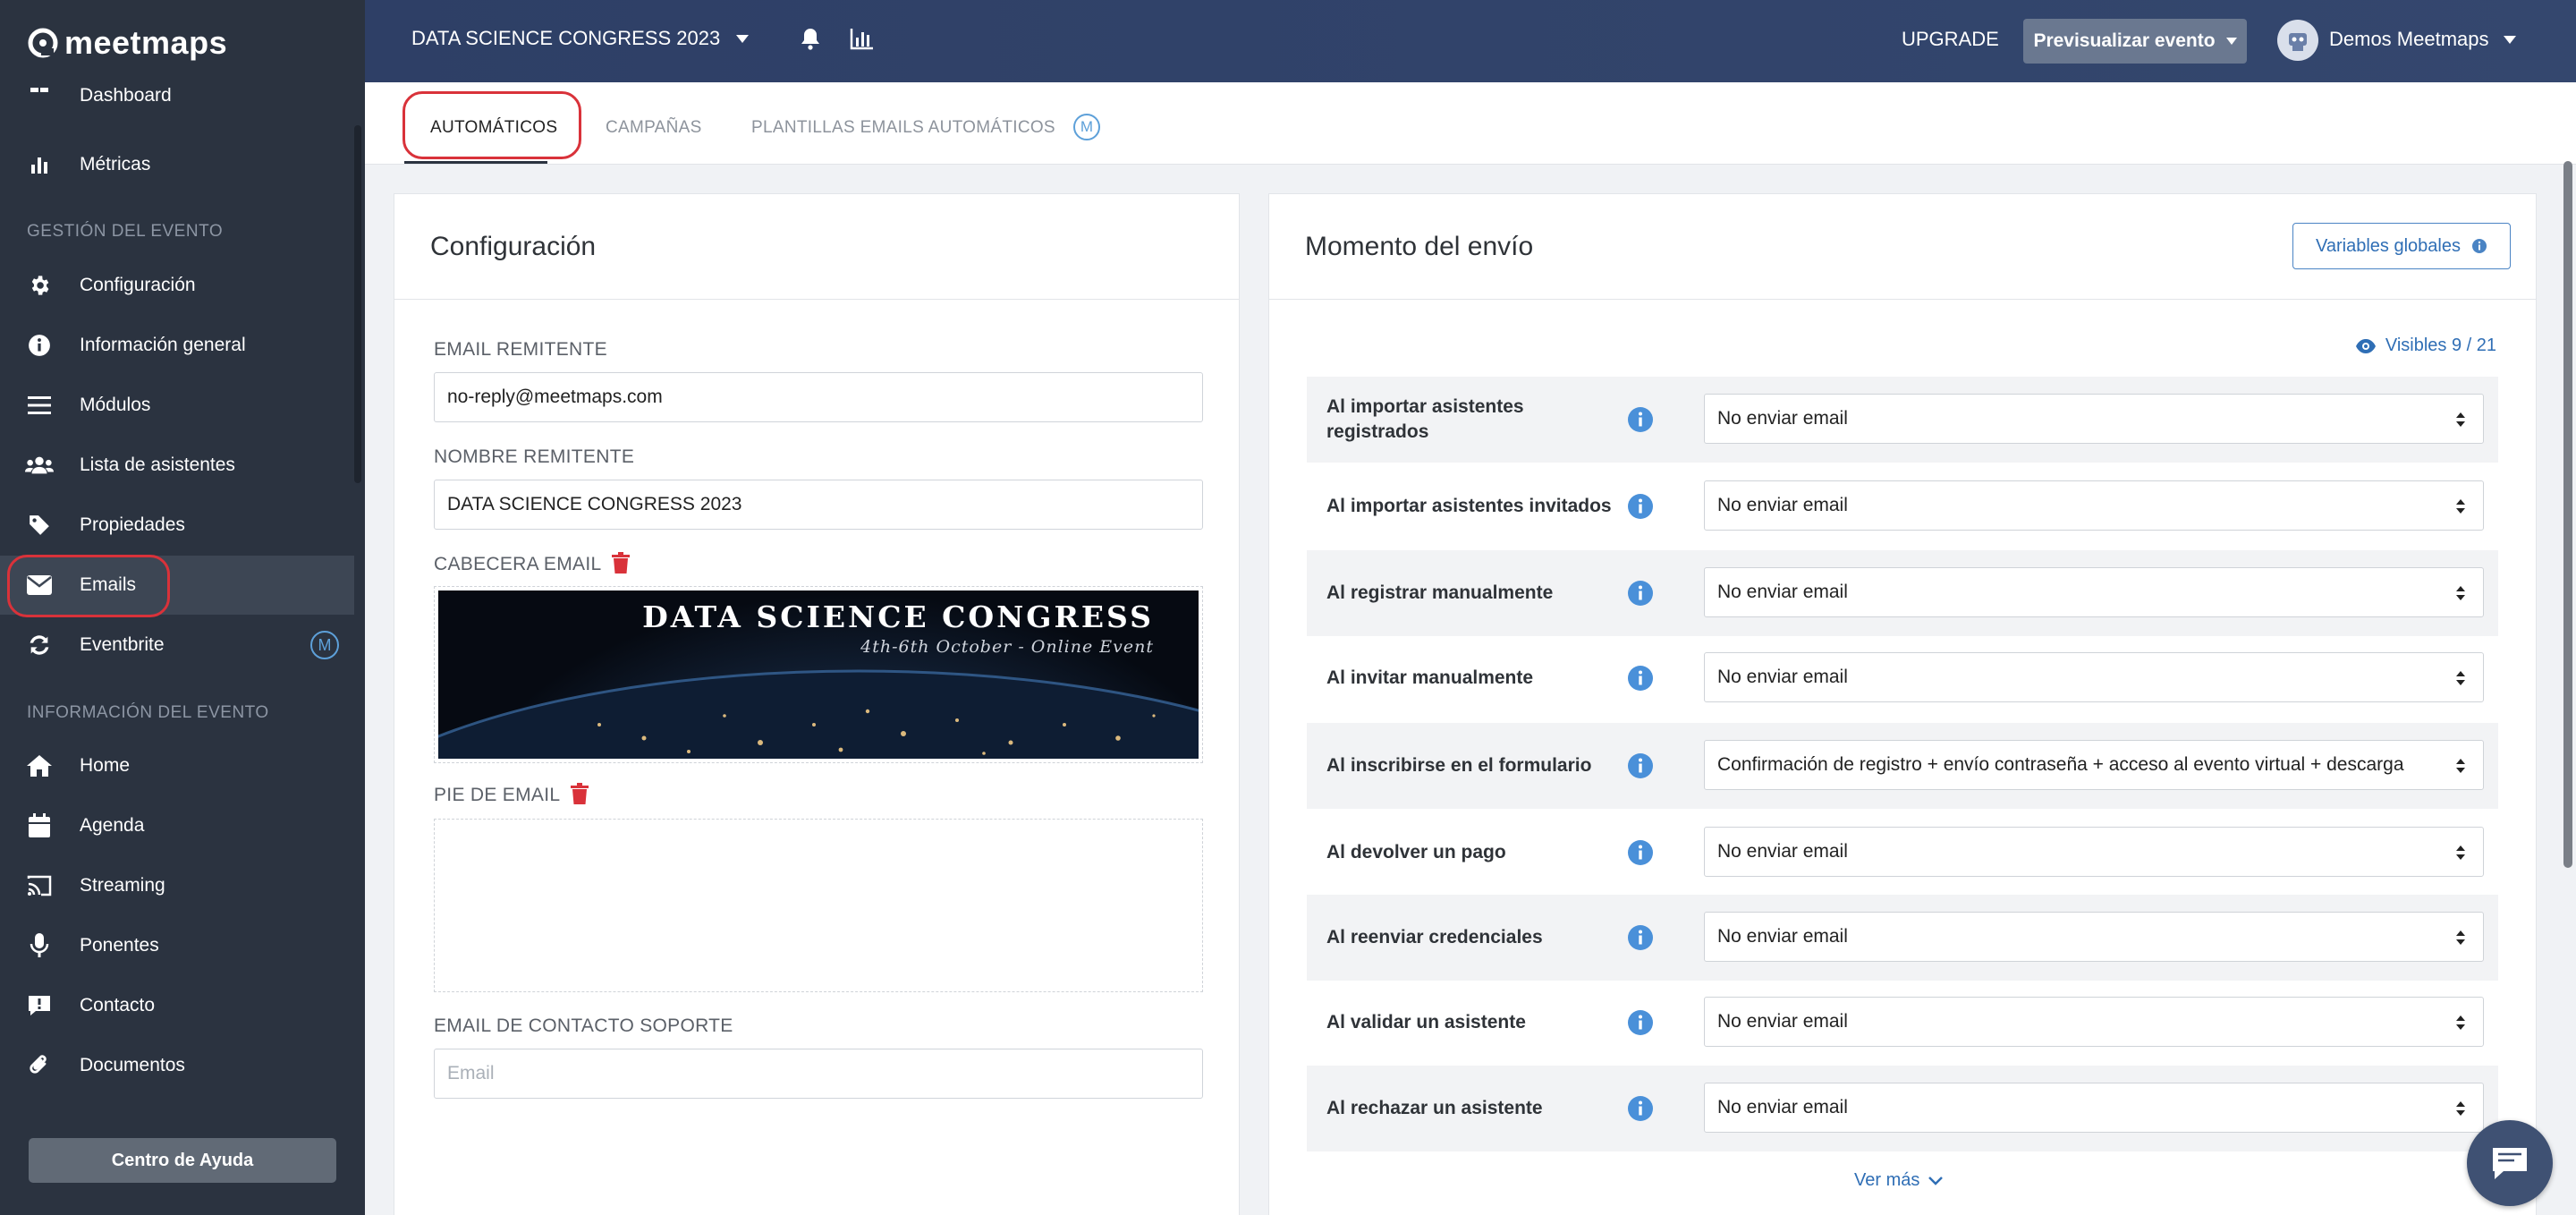  I want to click on email-footer-dropzone, so click(818, 906).